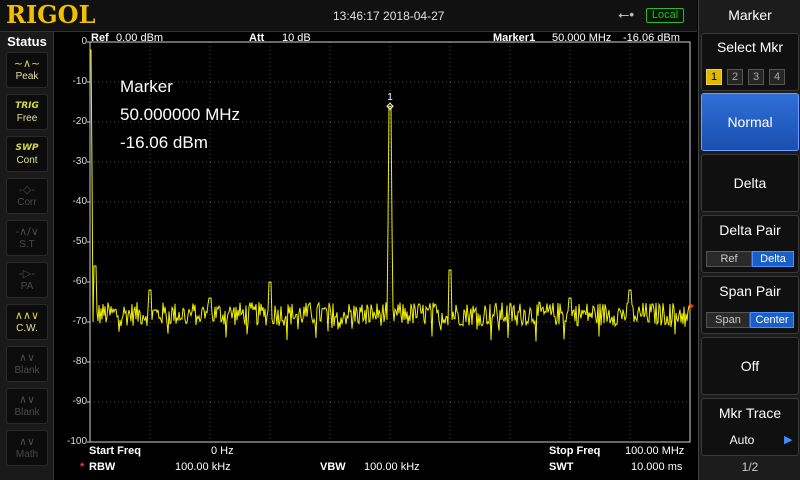  What do you see at coordinates (79, 121) in the screenshot?
I see `y-tick-label: -20` at bounding box center [79, 121].